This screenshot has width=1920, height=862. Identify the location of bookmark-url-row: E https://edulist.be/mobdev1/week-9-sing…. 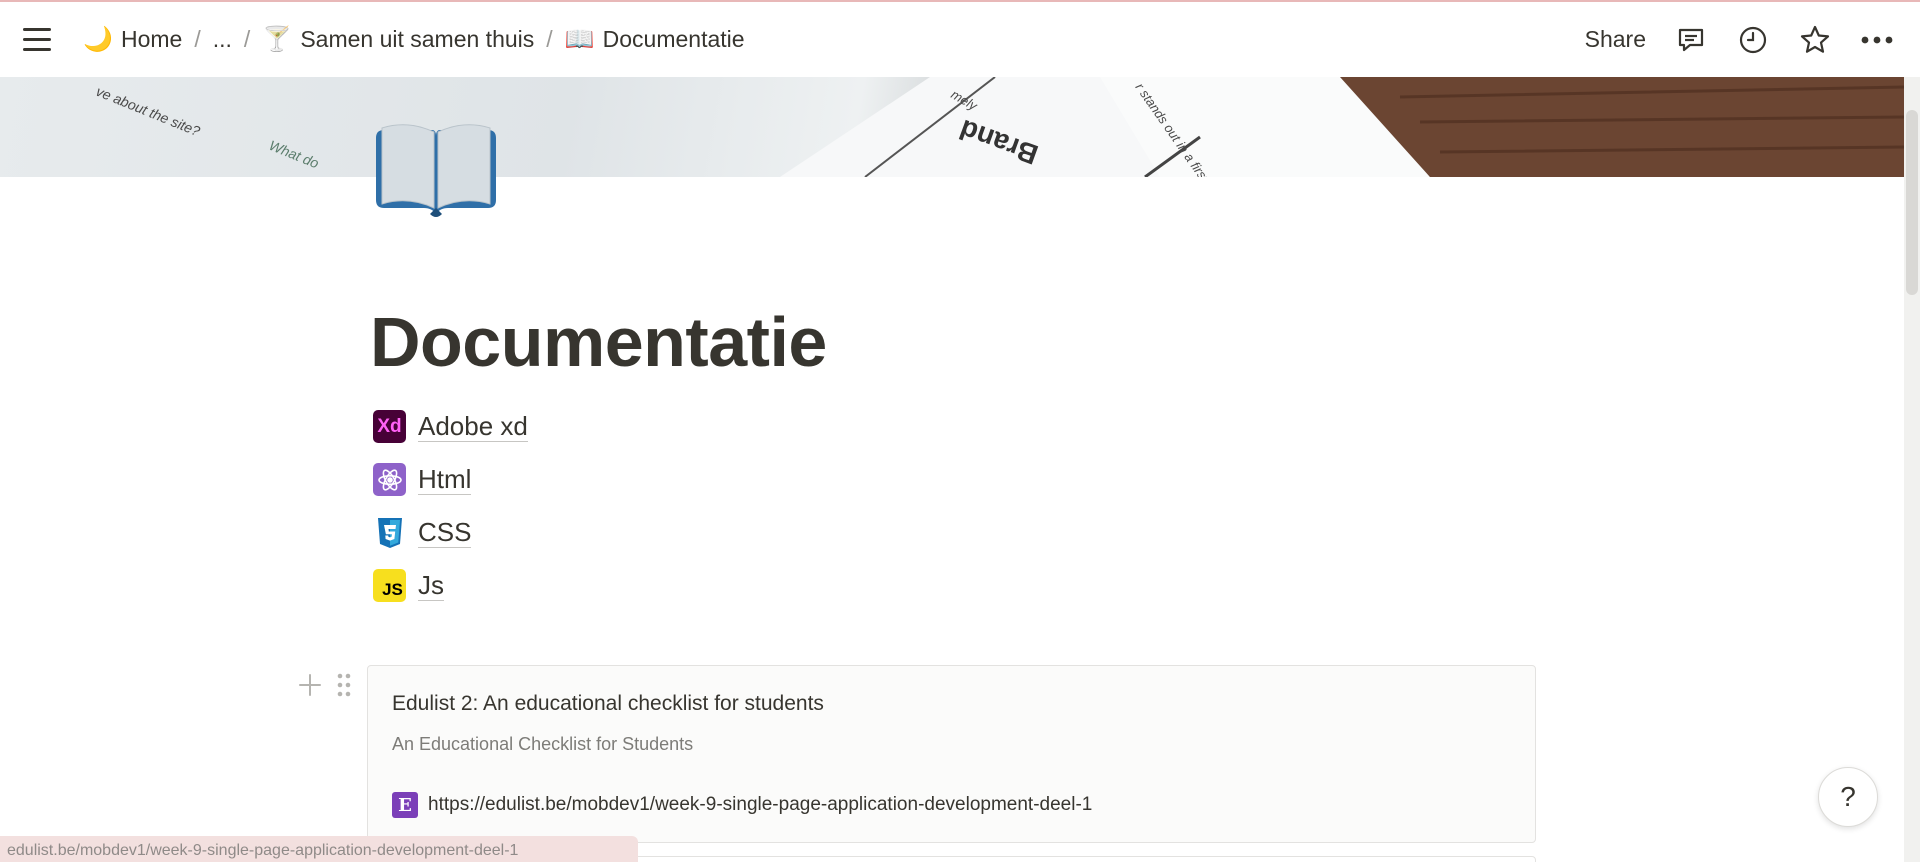
(742, 805).